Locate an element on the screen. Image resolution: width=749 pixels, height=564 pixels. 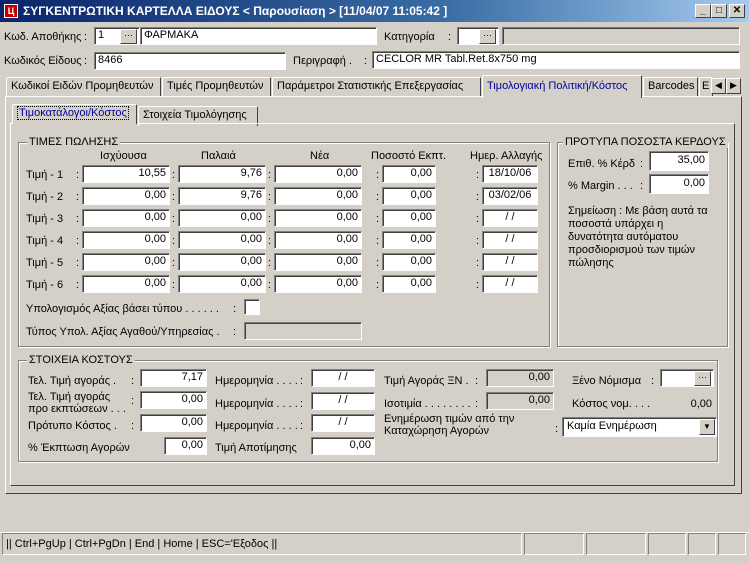
subtab-label: Τιμοκατάλογοι/Κόστος is located at coordinates (73, 113).